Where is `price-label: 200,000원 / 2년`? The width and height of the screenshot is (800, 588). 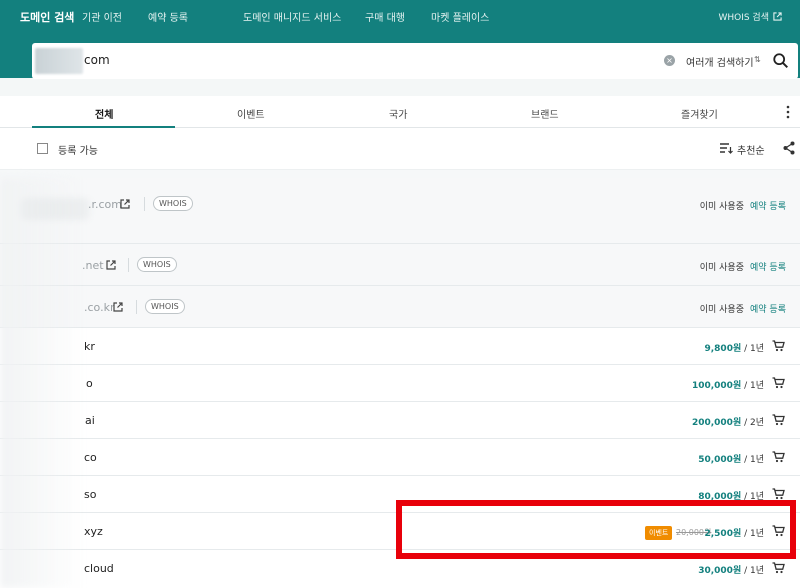 price-label: 200,000원 / 2년 is located at coordinates (728, 421).